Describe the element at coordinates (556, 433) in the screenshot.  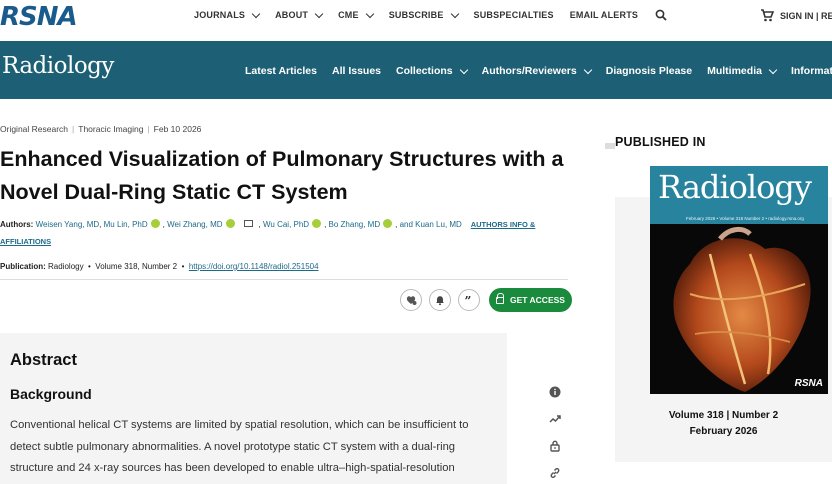
I see `side-tools` at that location.